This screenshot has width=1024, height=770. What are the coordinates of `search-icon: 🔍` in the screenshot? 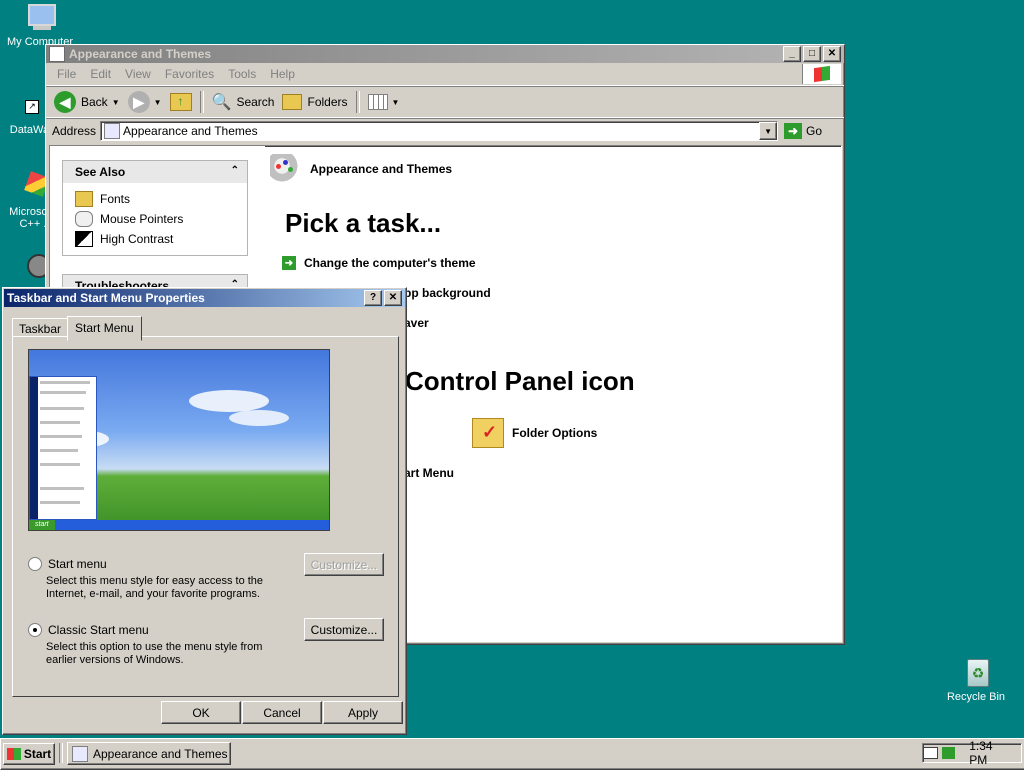 It's located at (221, 102).